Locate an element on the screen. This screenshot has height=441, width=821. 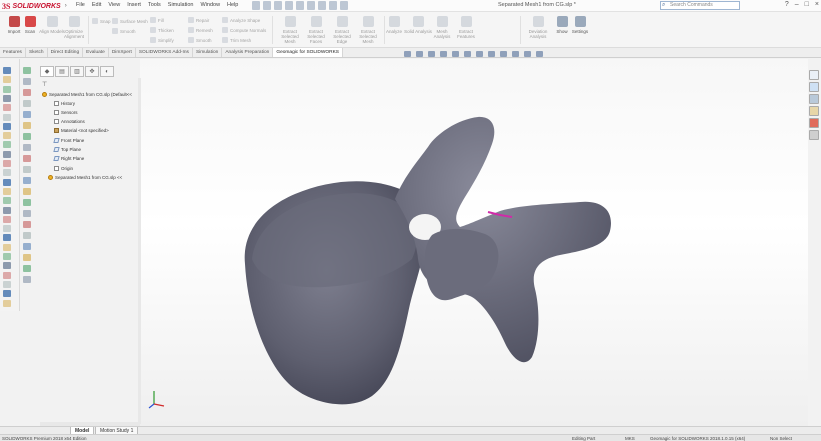
tree-item-sensors: Sensors is located at coordinates (66, 112).